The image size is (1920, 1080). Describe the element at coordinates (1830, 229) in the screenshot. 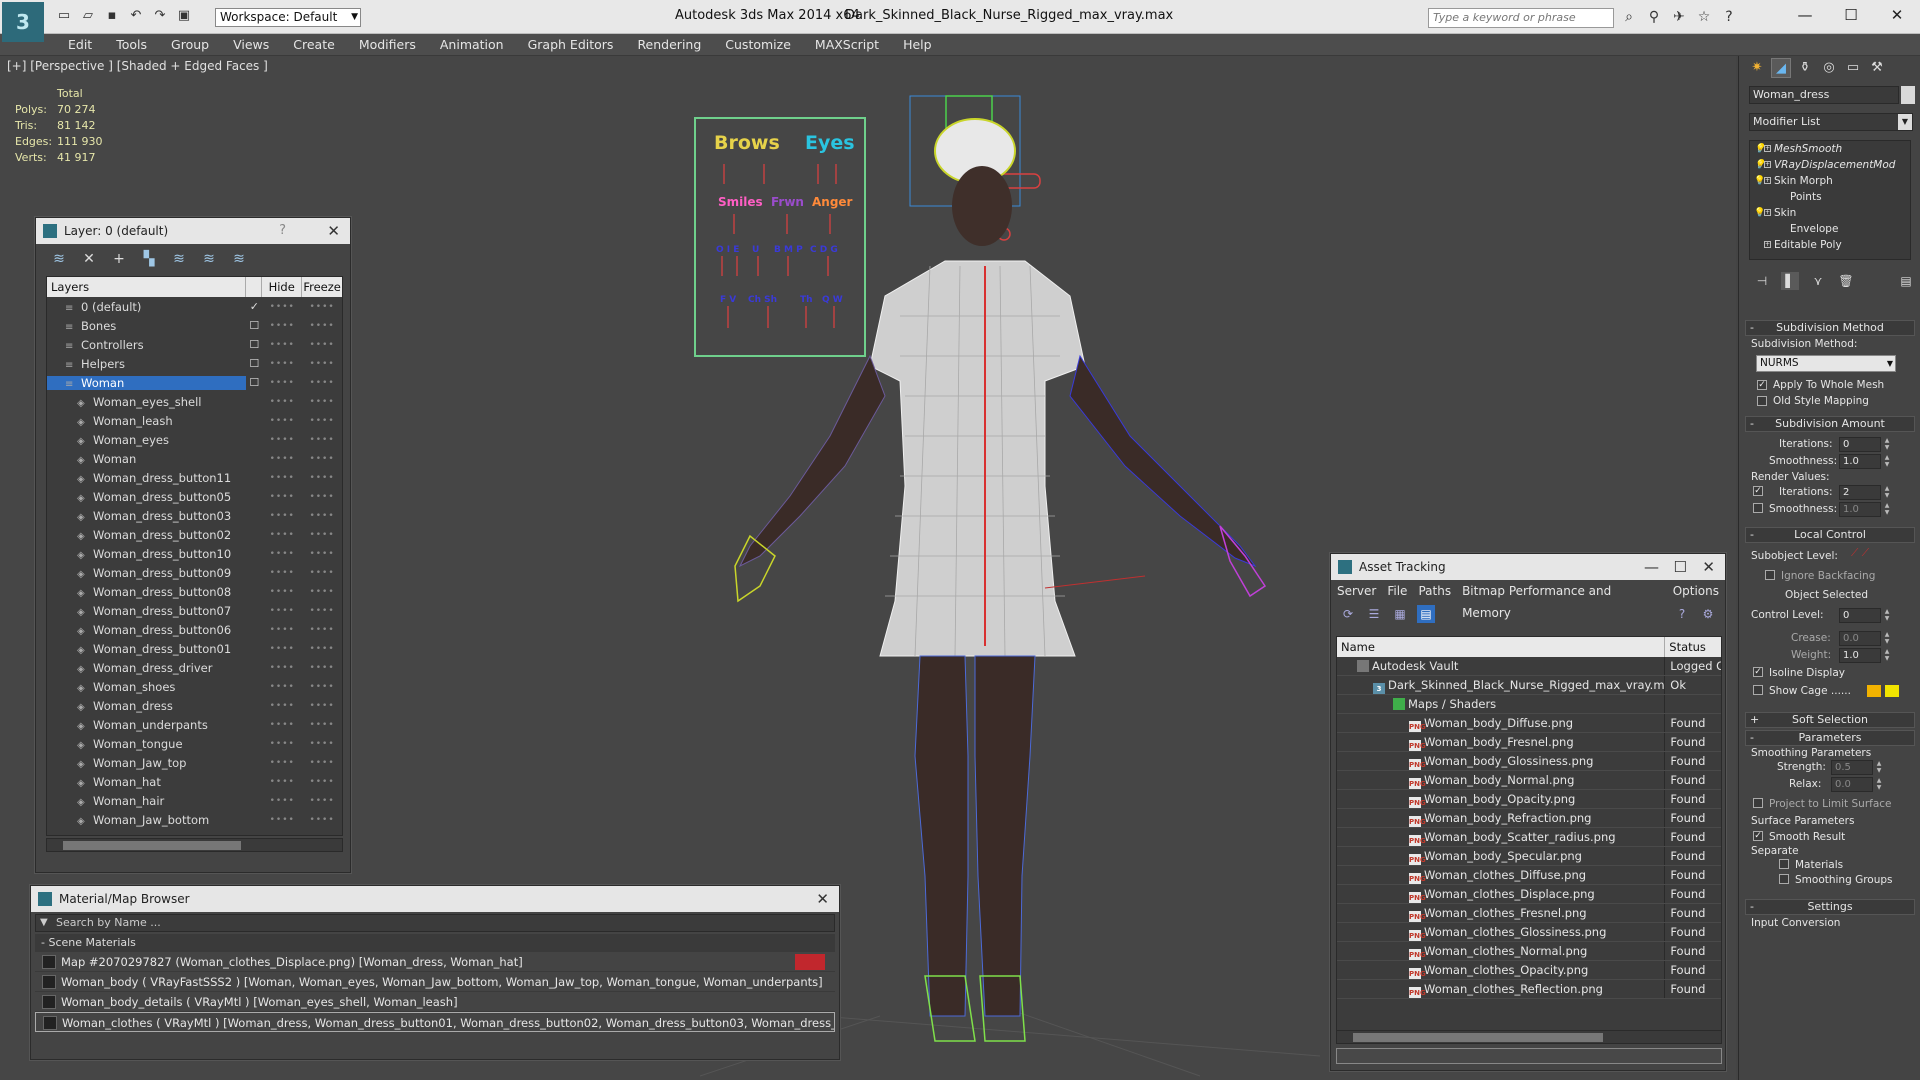

I see `modifier-subobject-item: Envelope` at that location.